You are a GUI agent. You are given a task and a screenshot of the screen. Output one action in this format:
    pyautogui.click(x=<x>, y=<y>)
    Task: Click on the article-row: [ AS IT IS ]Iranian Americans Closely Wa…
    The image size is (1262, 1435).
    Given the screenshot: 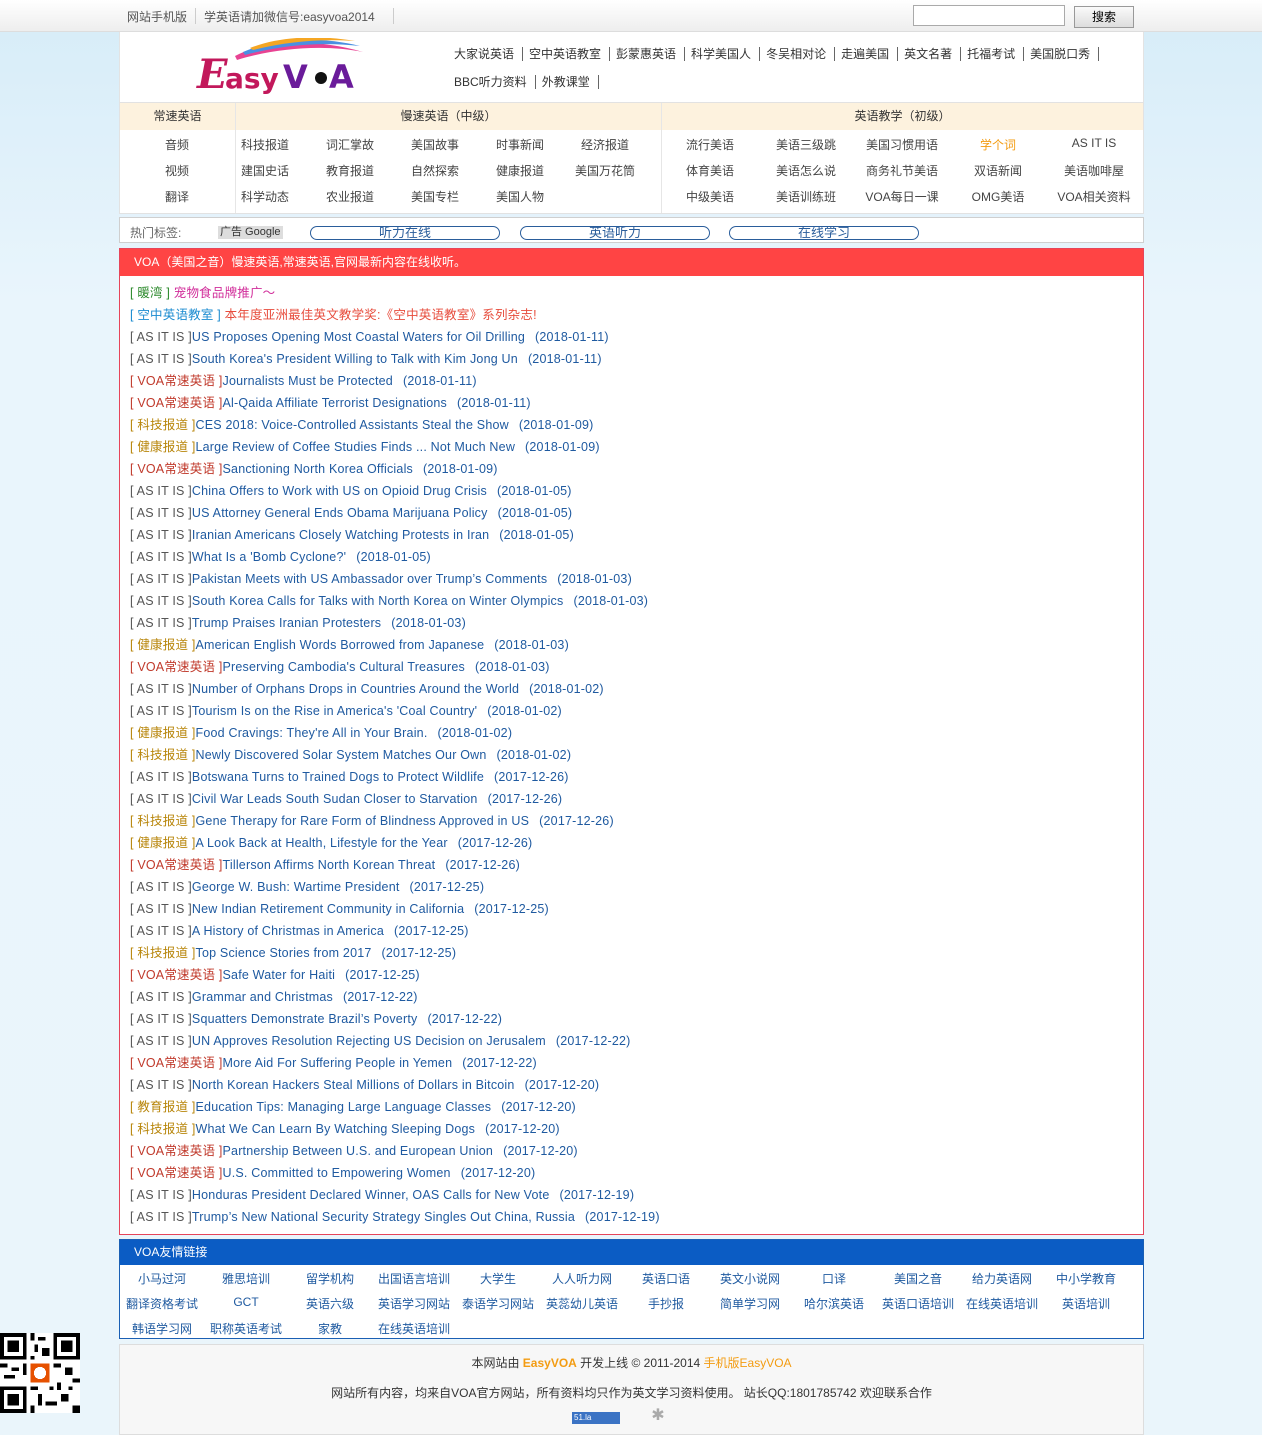 What is the action you would take?
    pyautogui.click(x=395, y=535)
    